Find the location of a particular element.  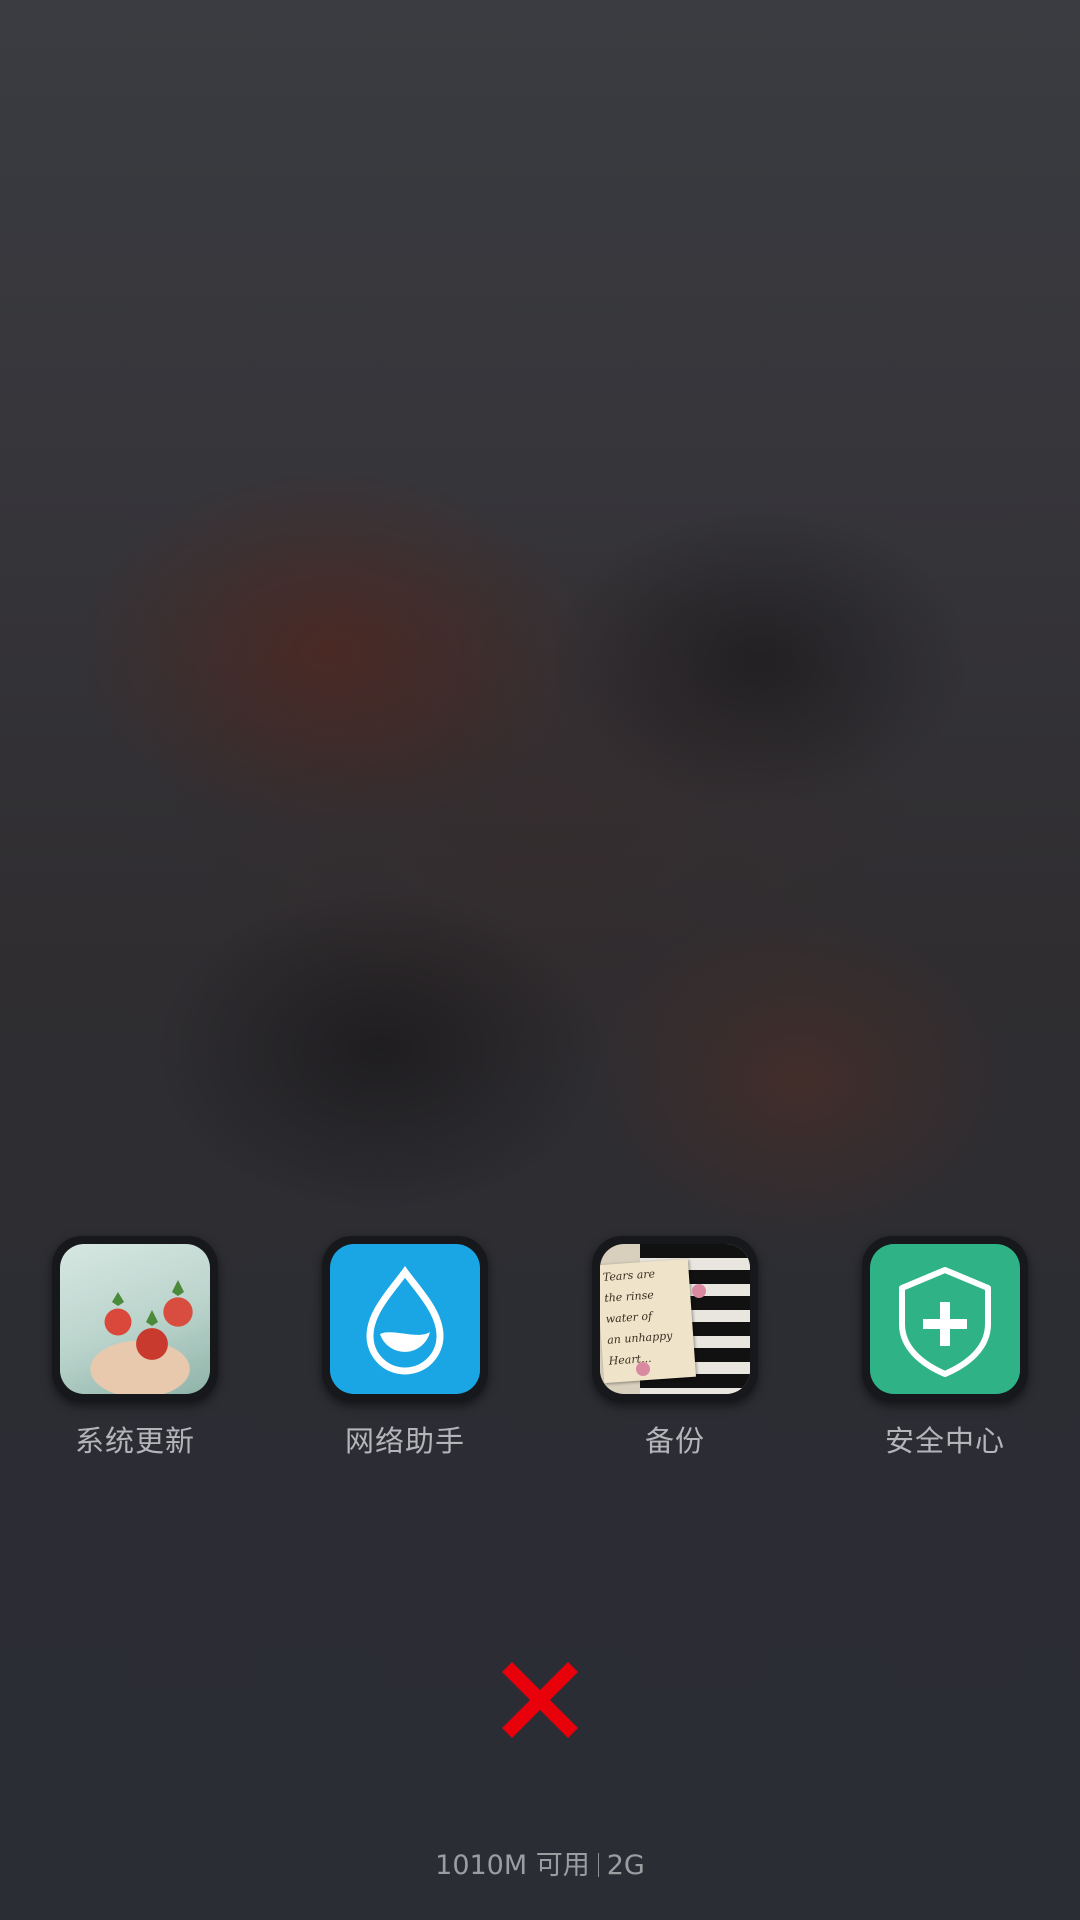

strawberry-photo-icon is located at coordinates (135, 1319).